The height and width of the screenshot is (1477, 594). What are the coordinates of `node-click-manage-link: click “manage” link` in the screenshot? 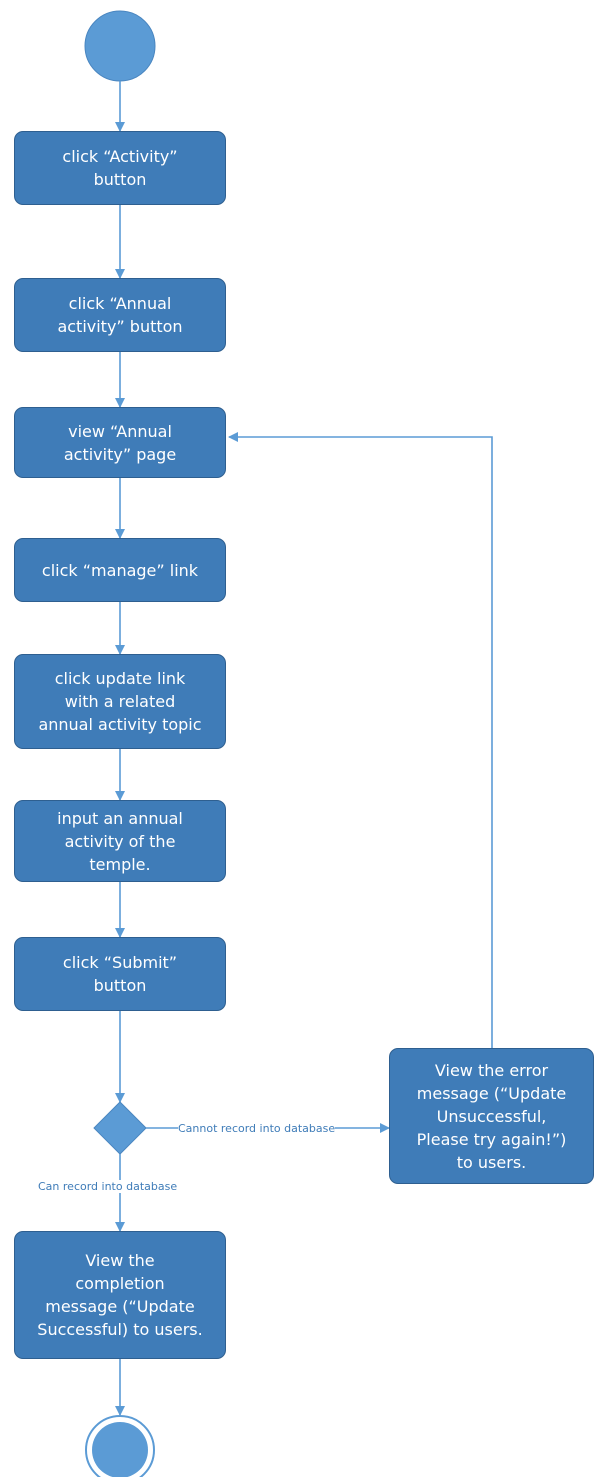 It's located at (120, 570).